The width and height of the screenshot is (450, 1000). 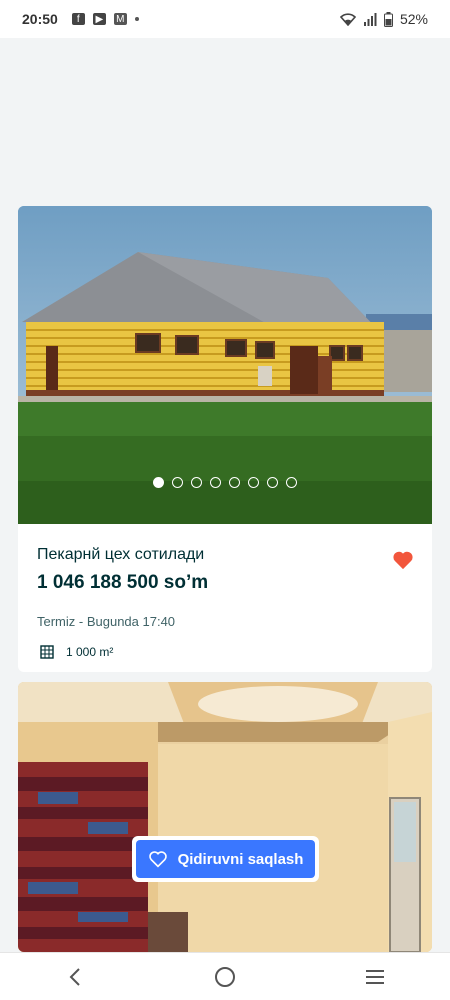 What do you see at coordinates (47, 652) in the screenshot?
I see `area-icon` at bounding box center [47, 652].